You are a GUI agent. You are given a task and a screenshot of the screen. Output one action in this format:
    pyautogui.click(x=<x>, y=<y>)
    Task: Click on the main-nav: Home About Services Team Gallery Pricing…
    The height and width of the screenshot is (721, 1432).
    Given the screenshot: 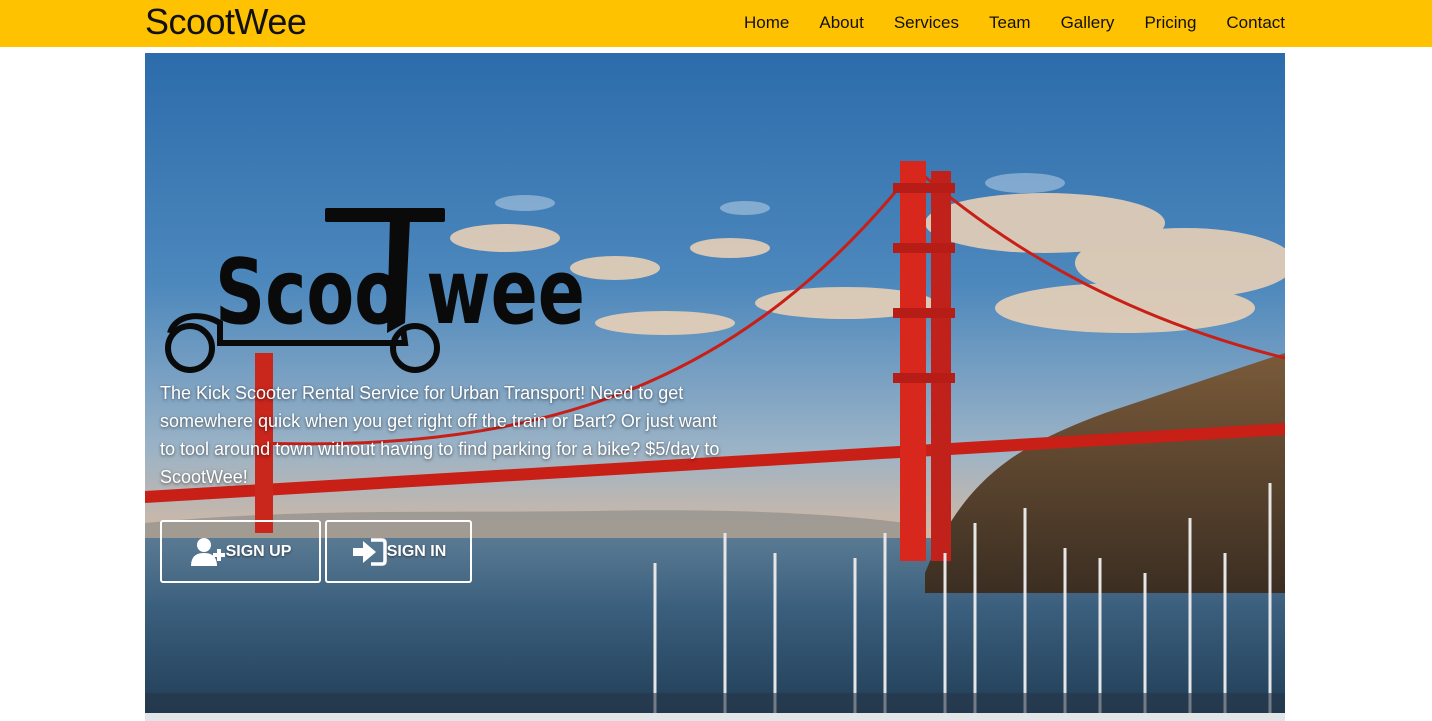 What is the action you would take?
    pyautogui.click(x=1014, y=22)
    